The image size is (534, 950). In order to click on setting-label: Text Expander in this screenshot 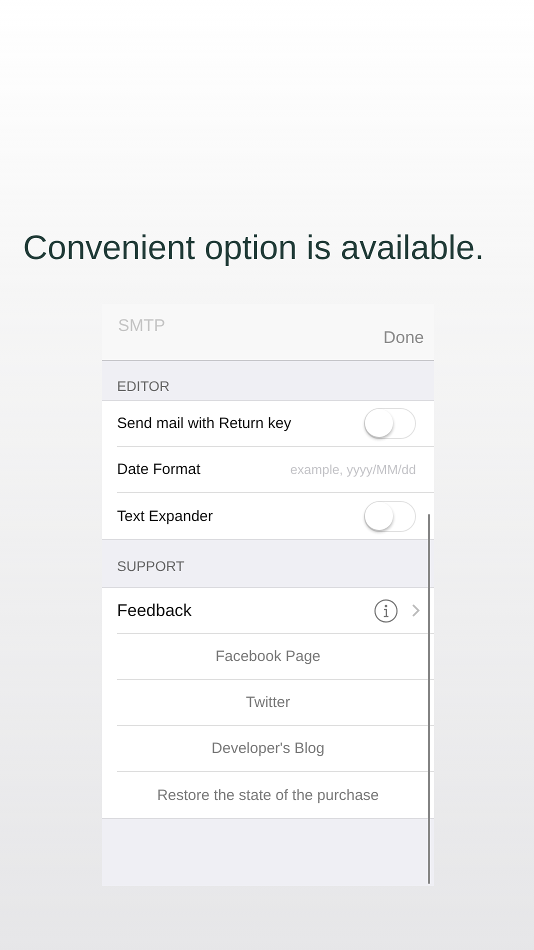, I will do `click(165, 516)`.